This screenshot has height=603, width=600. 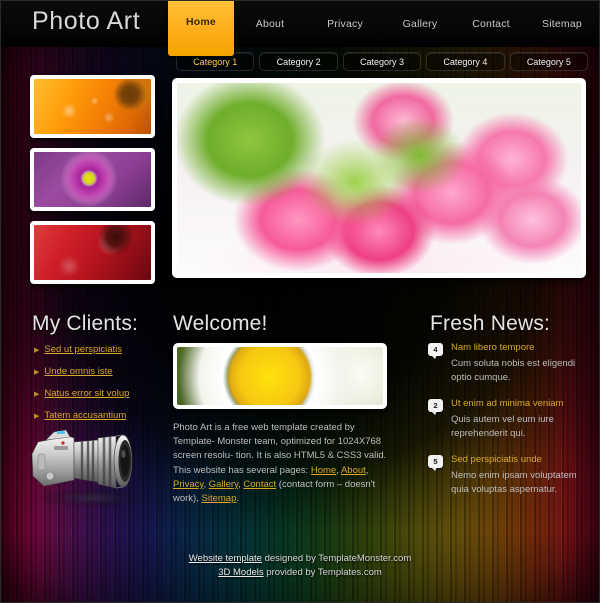 I want to click on client-link-1: ▶ Sed ut perspiciatis, so click(x=99, y=350).